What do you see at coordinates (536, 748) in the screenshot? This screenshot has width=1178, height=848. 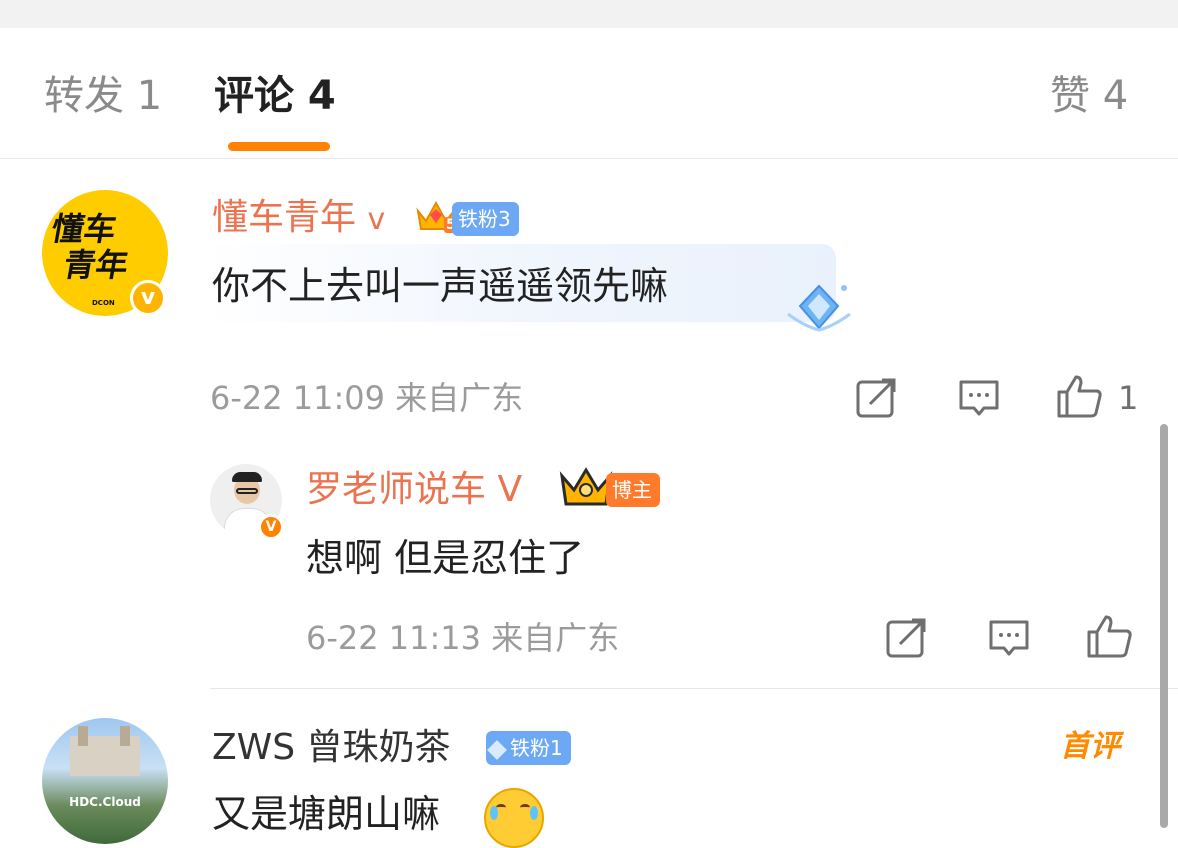 I see `fan-badge-text: 铁粉1` at bounding box center [536, 748].